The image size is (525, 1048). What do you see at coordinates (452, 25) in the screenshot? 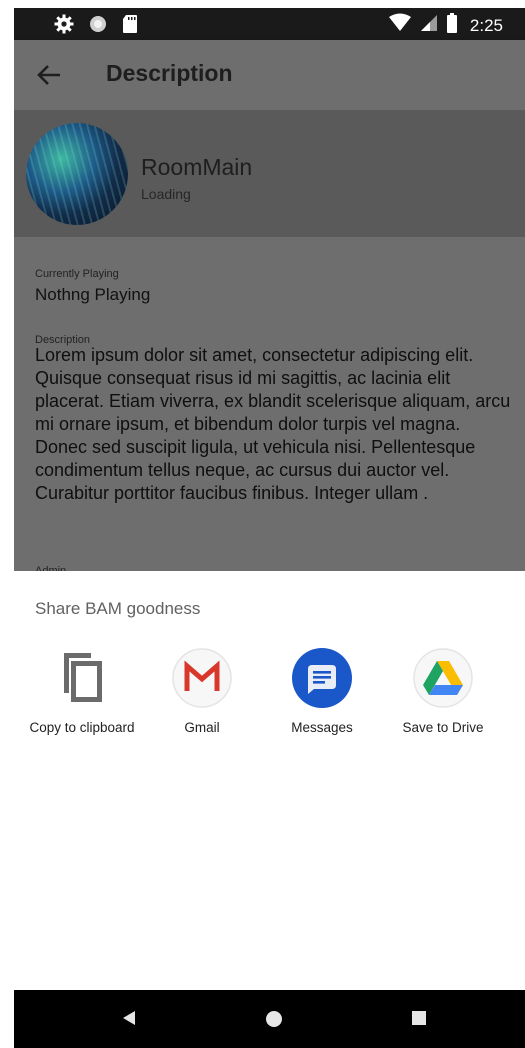
I see `battery-icon` at bounding box center [452, 25].